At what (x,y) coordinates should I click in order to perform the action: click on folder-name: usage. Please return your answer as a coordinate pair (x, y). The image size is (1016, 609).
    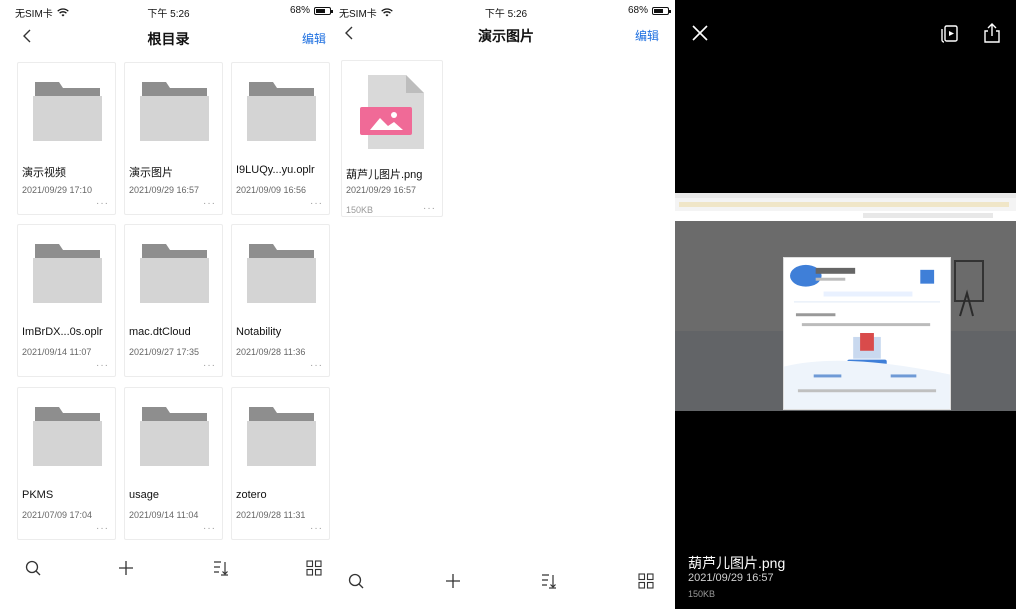
    Looking at the image, I should click on (144, 495).